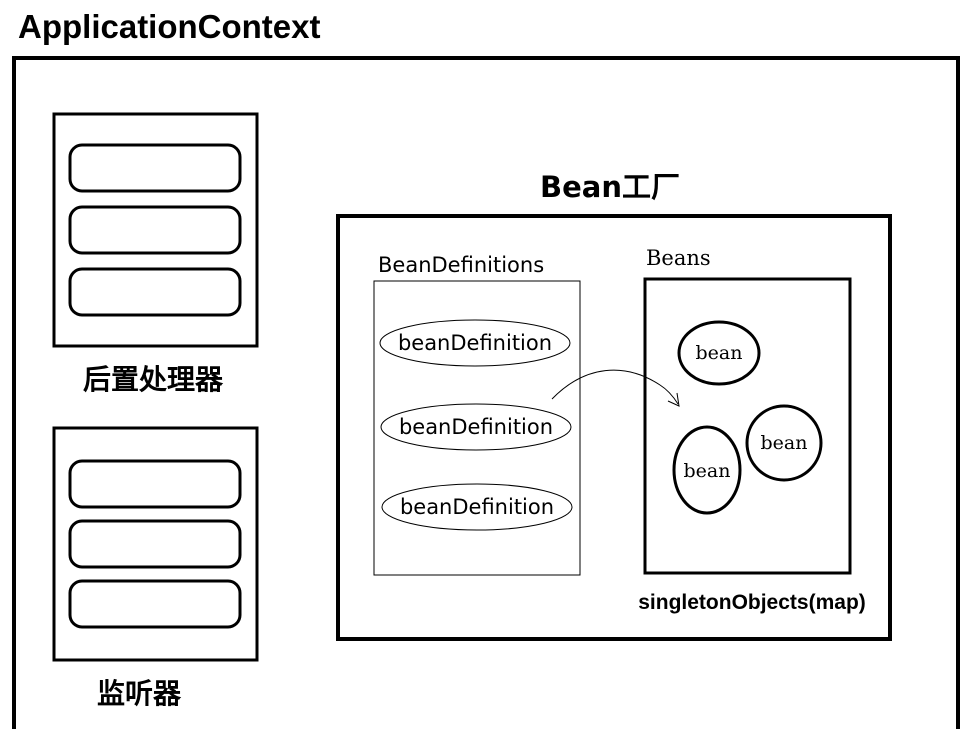 This screenshot has height=729, width=974. I want to click on bean-factory-title: Bean工厂, so click(610, 187).